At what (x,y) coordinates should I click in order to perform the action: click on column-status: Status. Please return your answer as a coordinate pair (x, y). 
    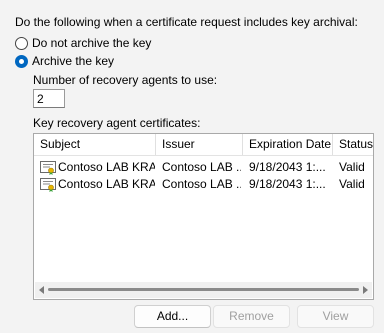
    Looking at the image, I should click on (353, 144).